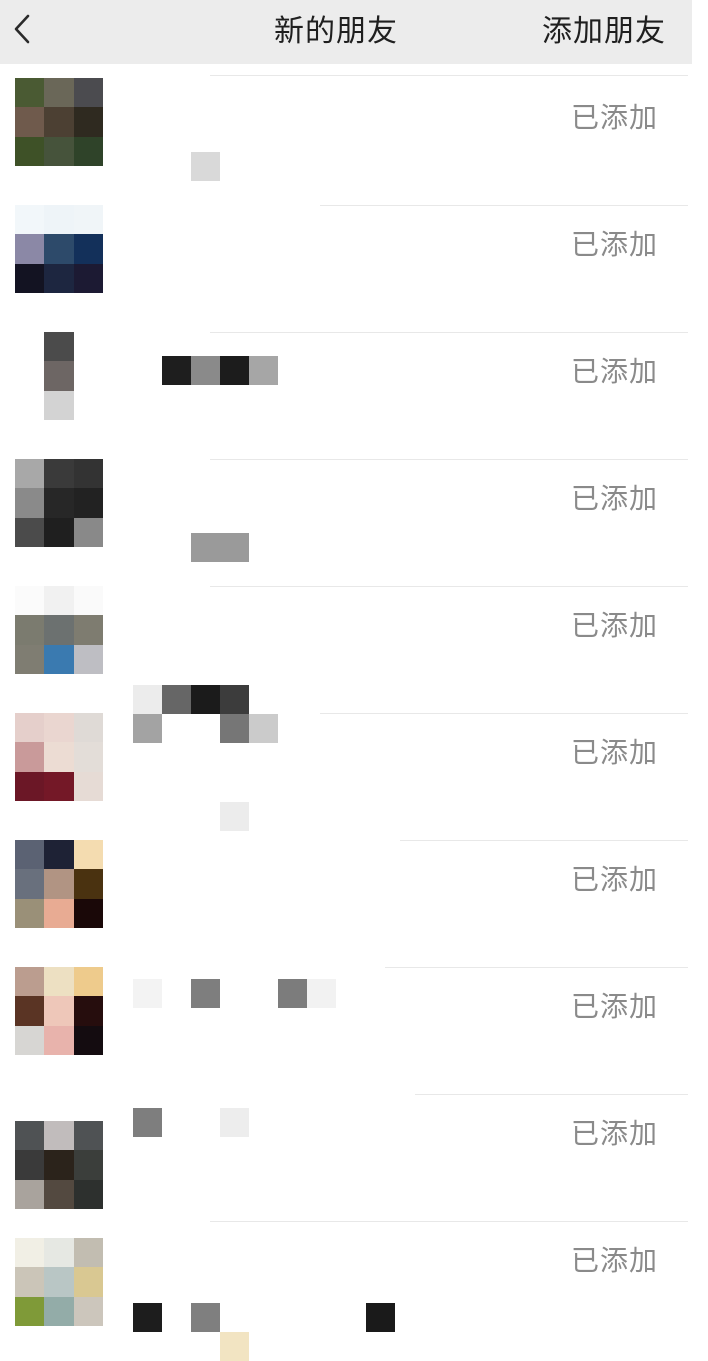 This screenshot has height=1361, width=708. What do you see at coordinates (604, 28) in the screenshot?
I see `add-friend-button: 添加朋友` at bounding box center [604, 28].